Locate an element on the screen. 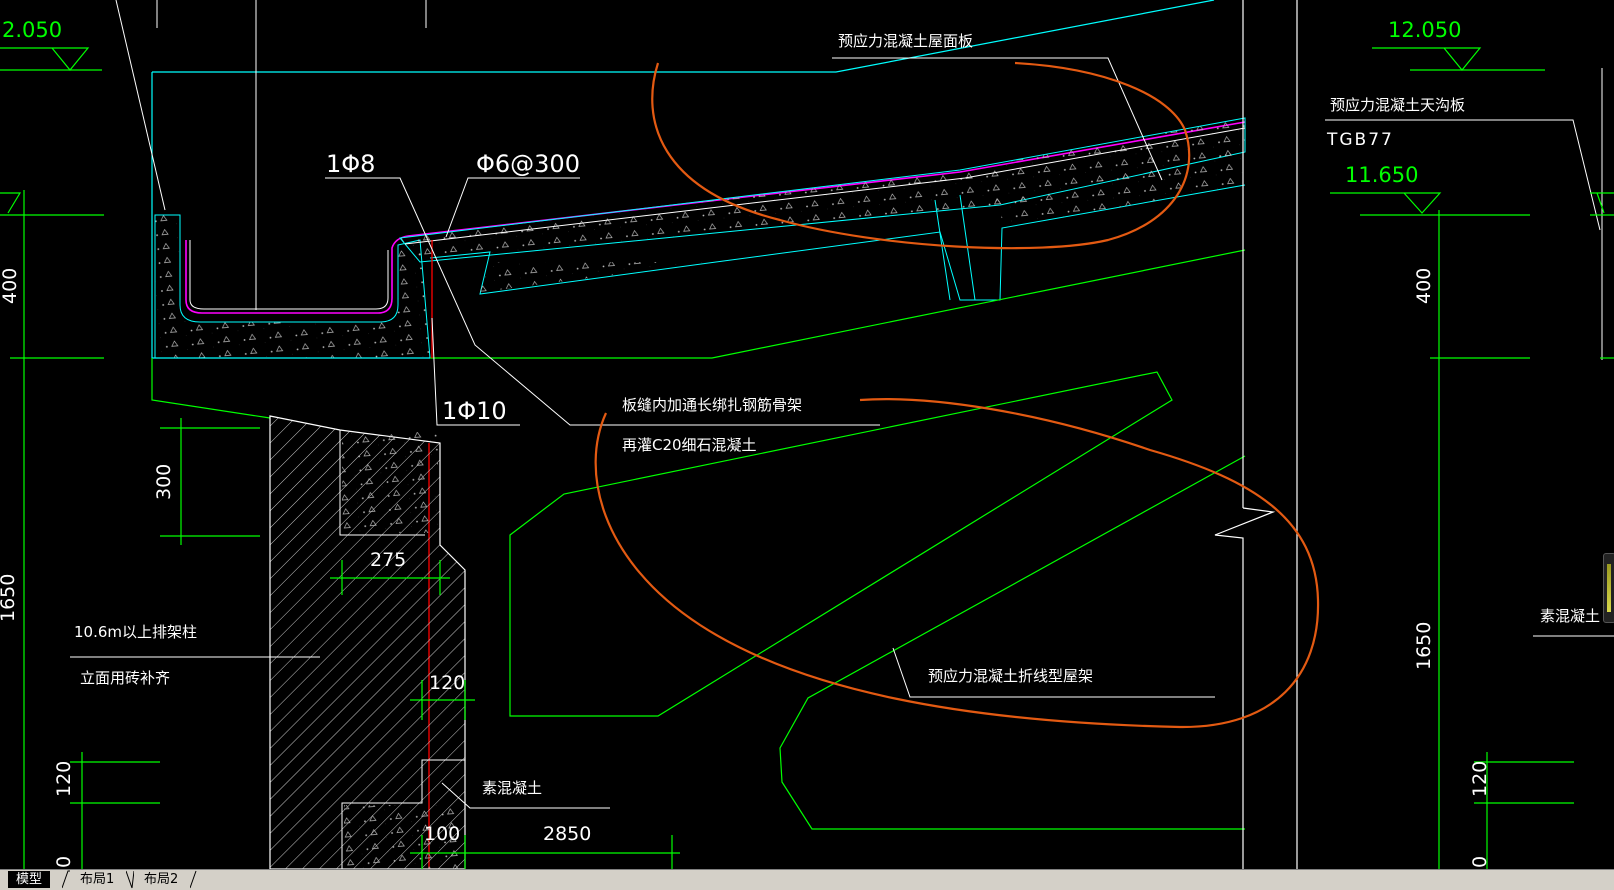  dim-left-400: 400 is located at coordinates (10, 286).